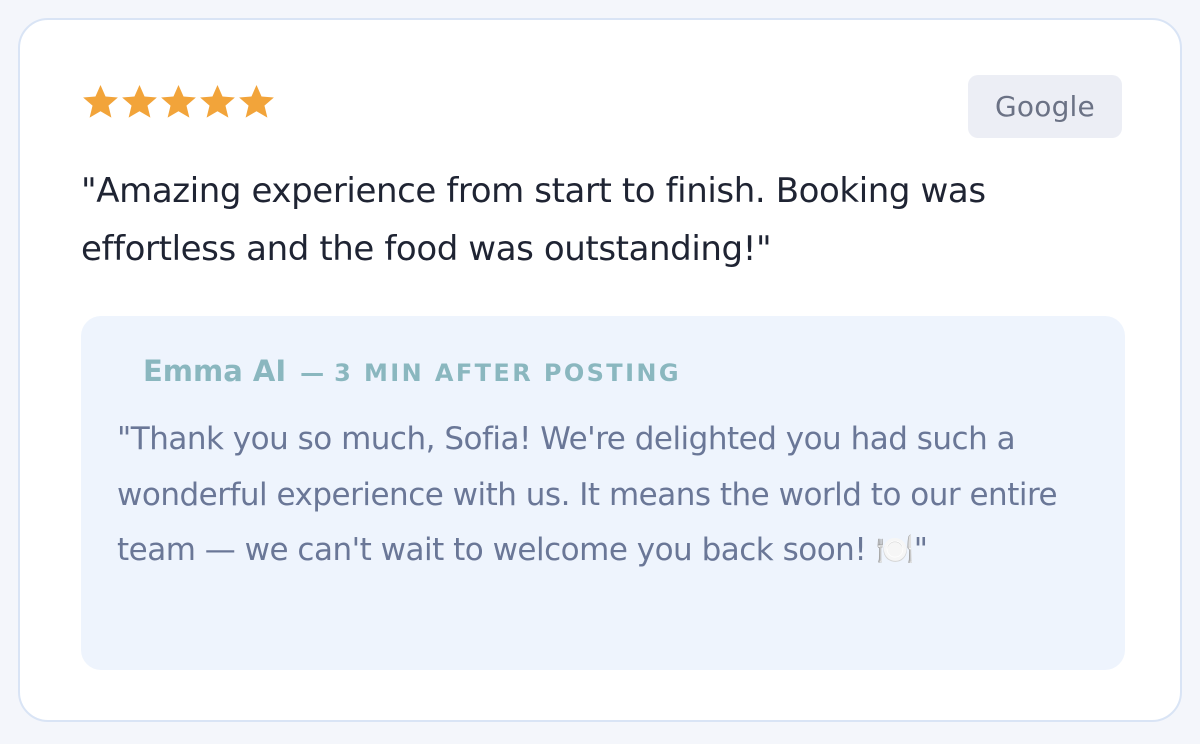 Image resolution: width=1200 pixels, height=744 pixels. Describe the element at coordinates (507, 373) in the screenshot. I see `reply-timestamp: 3 MIN AFTER POSTING` at that location.